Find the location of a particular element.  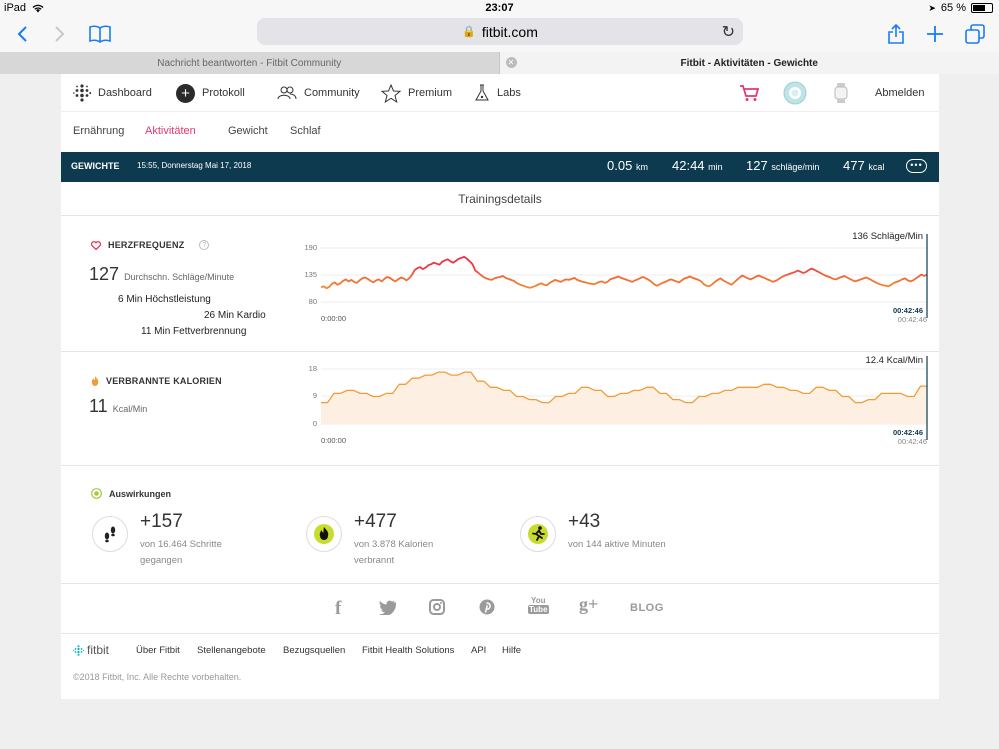

impact-steps: +157 von 16.464 Schritte gegangen is located at coordinates (192, 541).